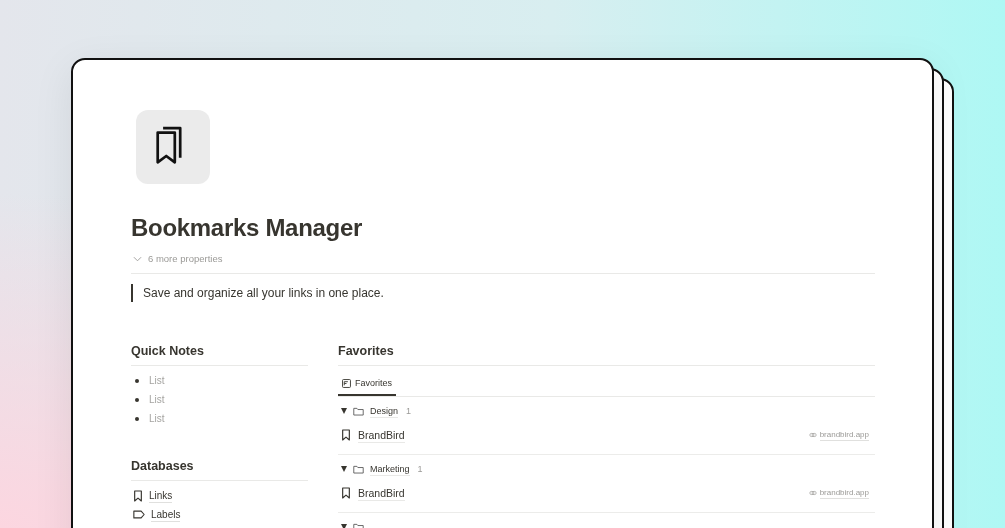 The height and width of the screenshot is (528, 1005). Describe the element at coordinates (139, 514) in the screenshot. I see `label-icon` at that location.